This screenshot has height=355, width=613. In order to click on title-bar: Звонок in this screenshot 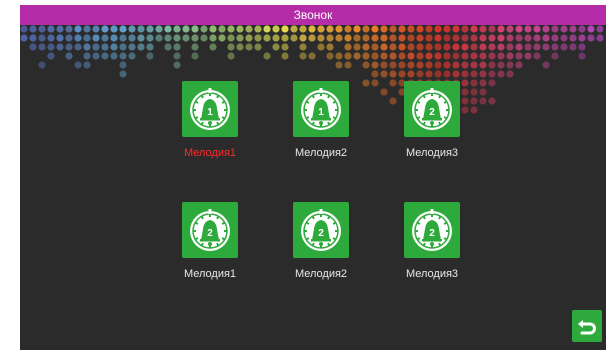, I will do `click(313, 15)`.